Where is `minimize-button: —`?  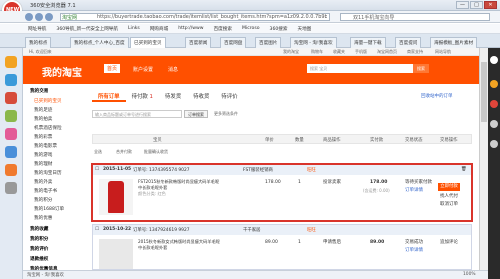 minimize-button: — is located at coordinates (462, 5).